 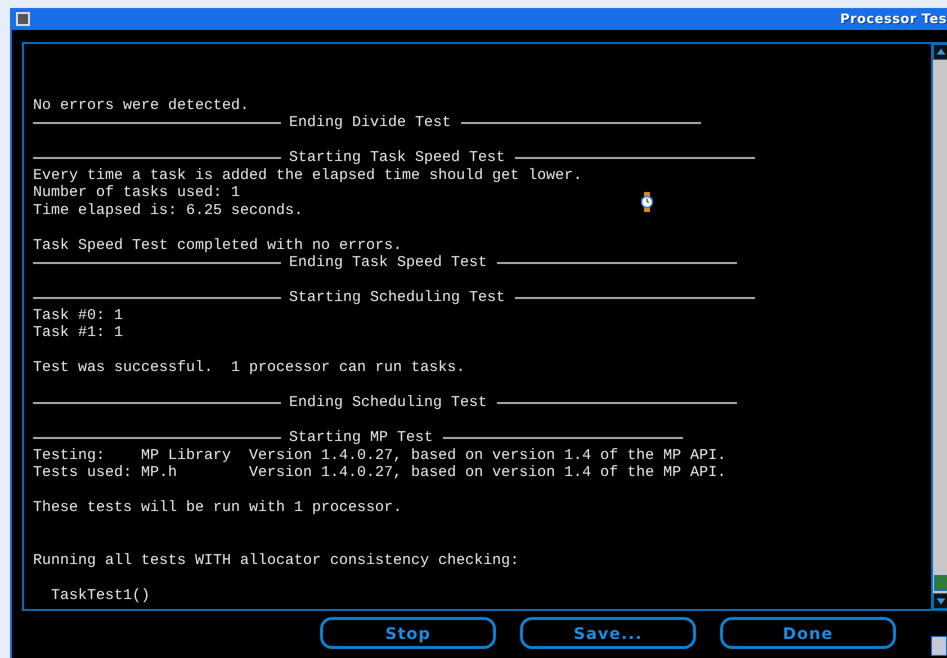 What do you see at coordinates (361, 437) in the screenshot?
I see `section-heading: Starting MP Test` at bounding box center [361, 437].